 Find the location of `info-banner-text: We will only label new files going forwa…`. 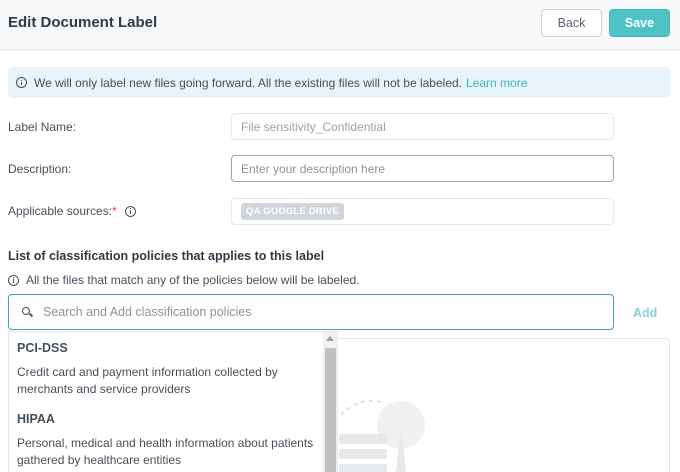

info-banner-text: We will only label new files going forwa… is located at coordinates (248, 82).